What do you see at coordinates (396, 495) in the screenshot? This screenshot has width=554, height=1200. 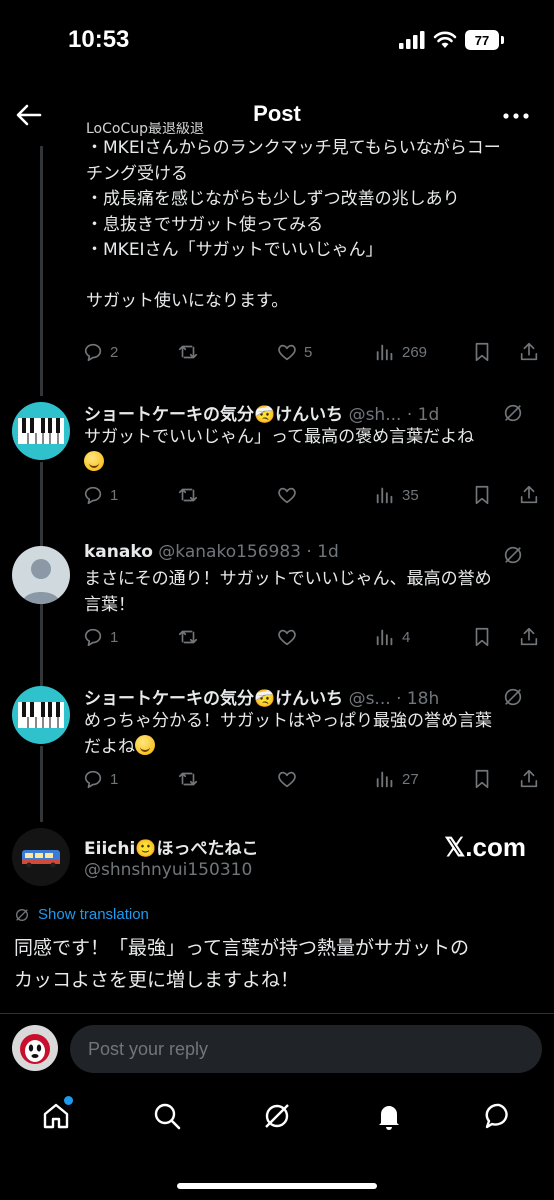 I see `views-button: 35` at bounding box center [396, 495].